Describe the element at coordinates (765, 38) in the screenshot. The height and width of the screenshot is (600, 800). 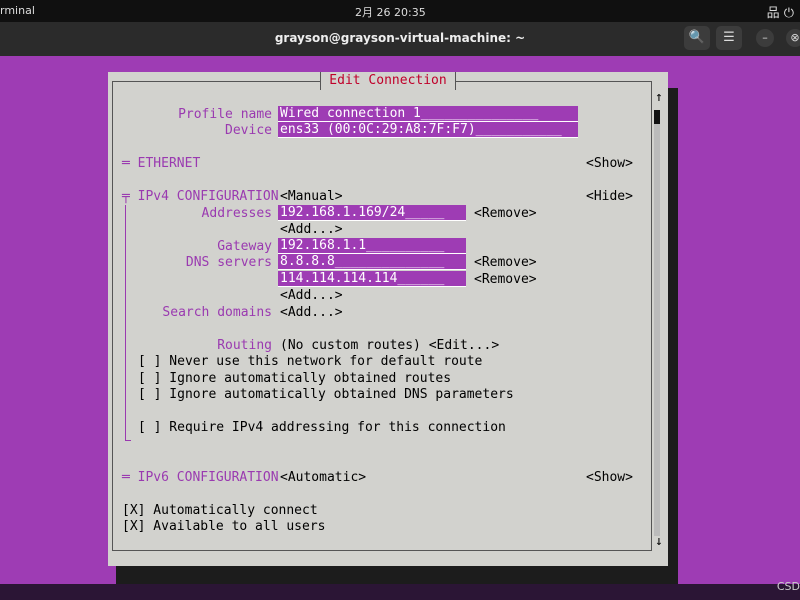
I see `minimize-button: –` at that location.